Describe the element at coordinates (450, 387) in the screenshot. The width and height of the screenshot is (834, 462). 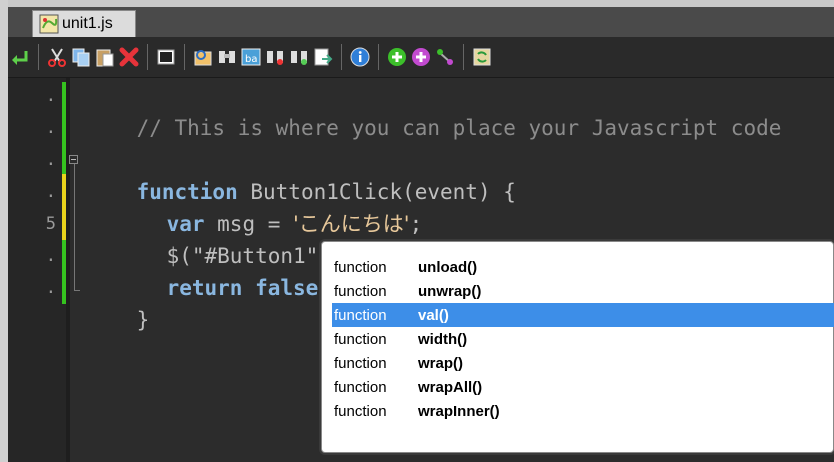
I see `item-name: wrapAll()` at that location.